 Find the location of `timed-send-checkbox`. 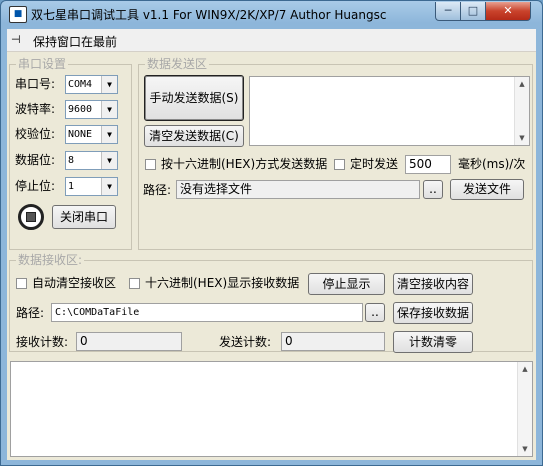

timed-send-checkbox is located at coordinates (339, 164).